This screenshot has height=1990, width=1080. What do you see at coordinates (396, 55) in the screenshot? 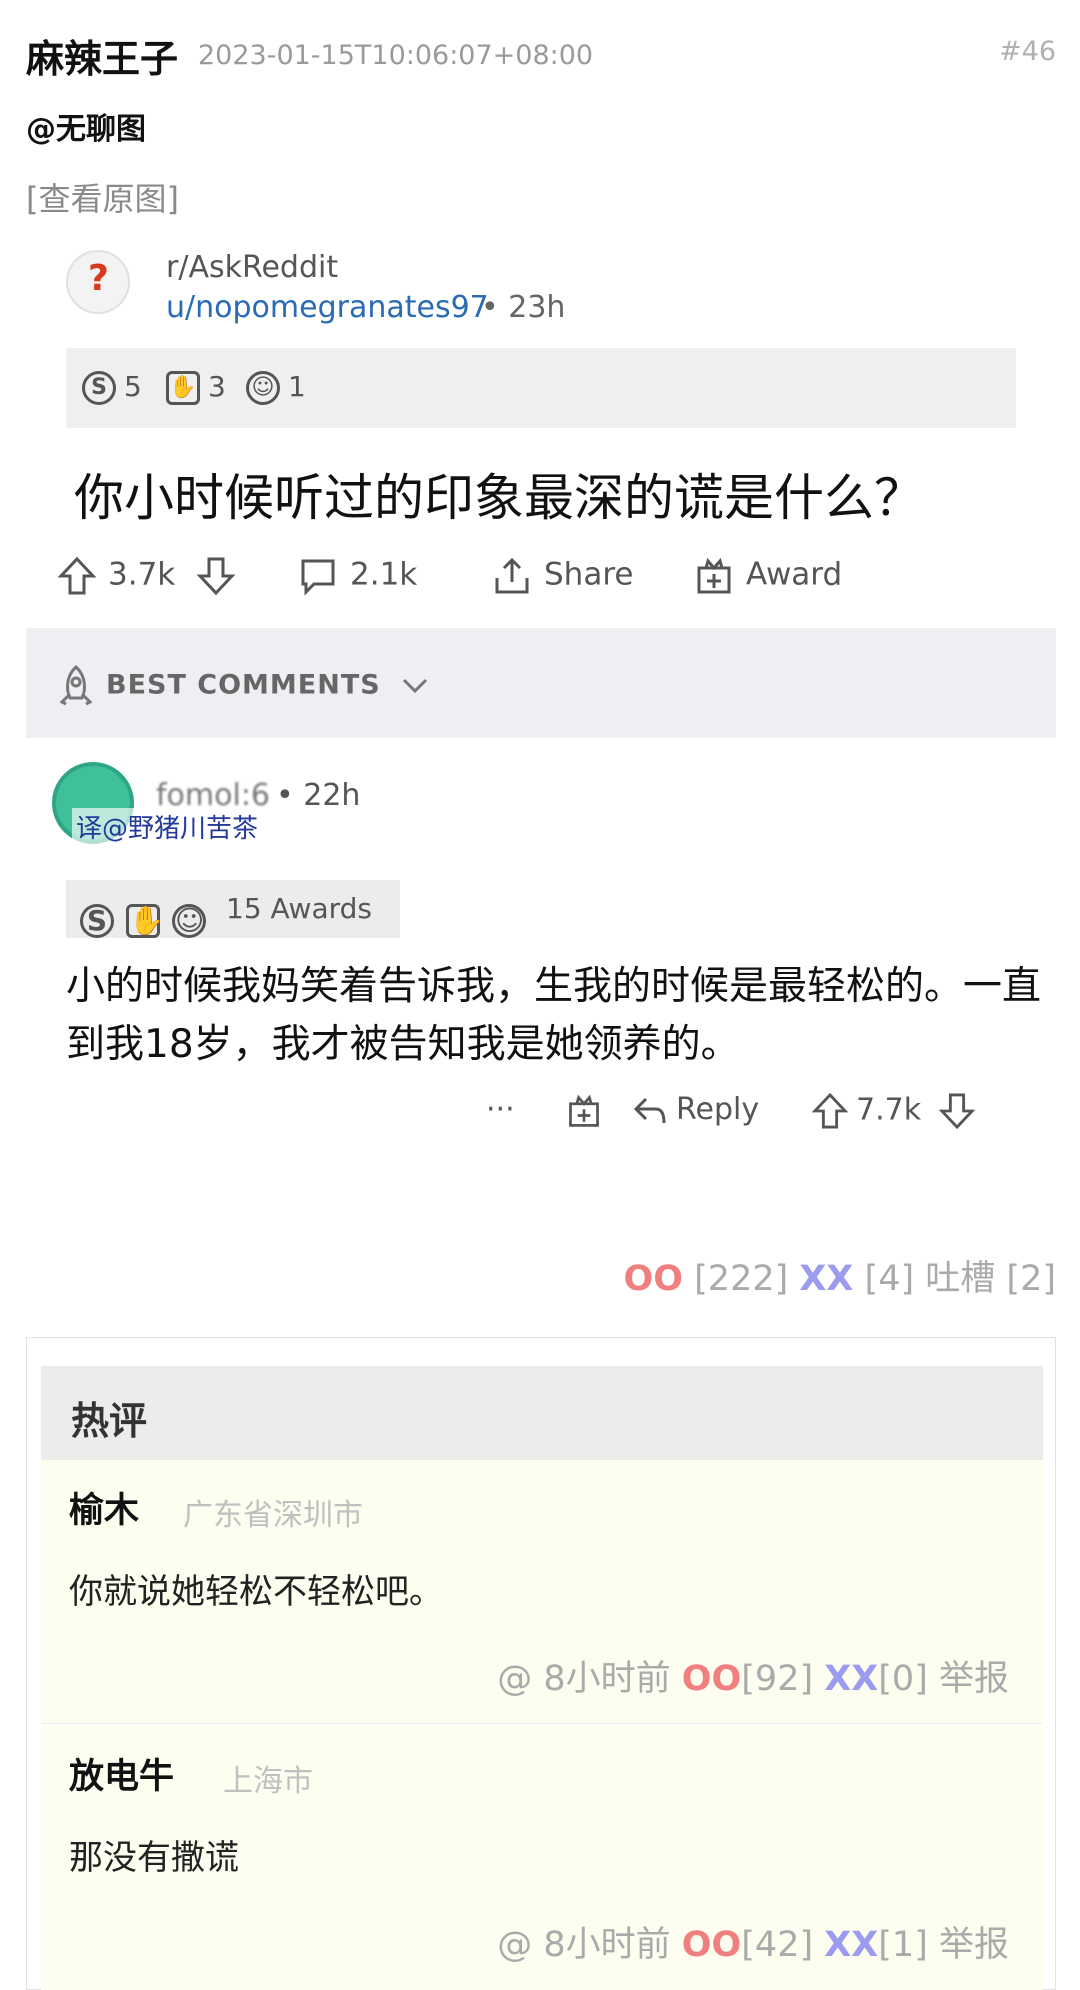
I see `post-timestamp: 2023-01-15T10:06:07+08:00` at bounding box center [396, 55].